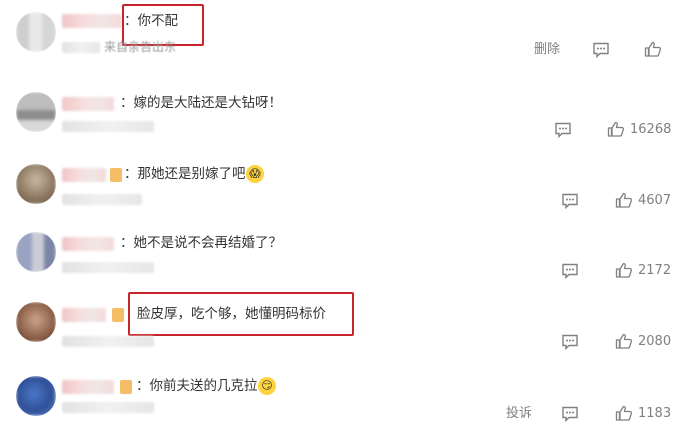 This screenshot has height=429, width=694. Describe the element at coordinates (241, 314) in the screenshot. I see `highlight-box` at that location.